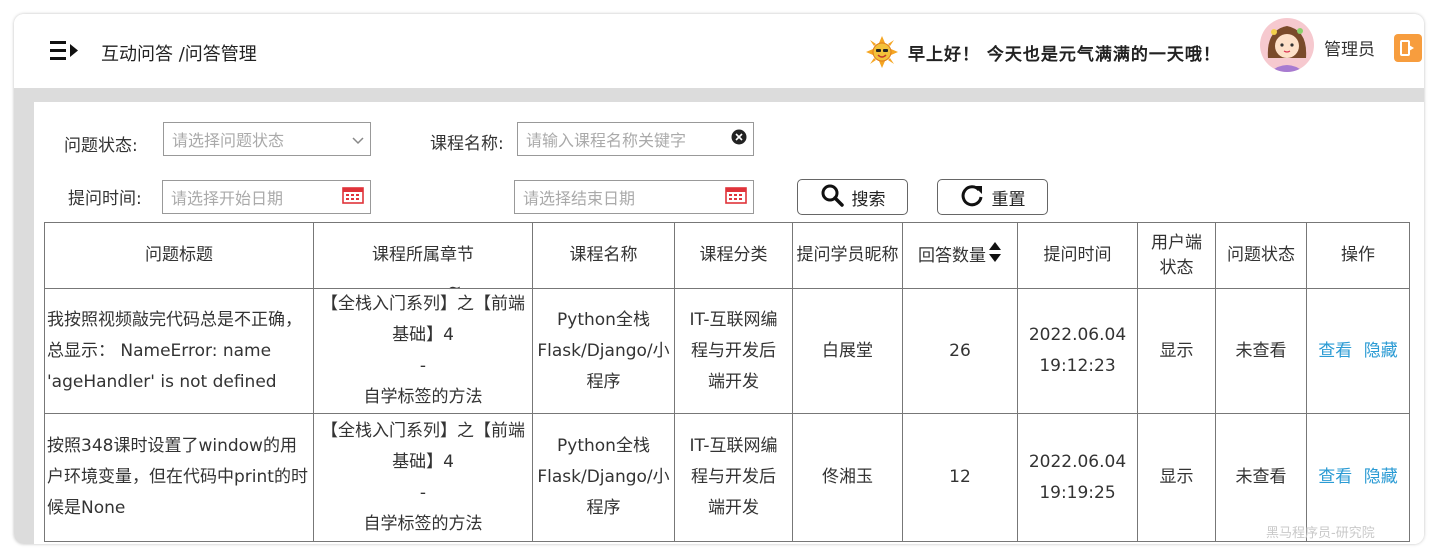  Describe the element at coordinates (719, 95) in the screenshot. I see `header-divider` at that location.